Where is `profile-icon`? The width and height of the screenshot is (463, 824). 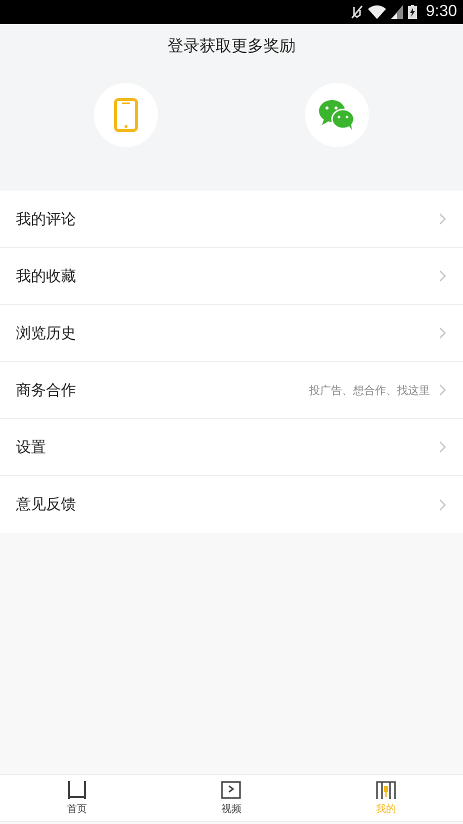
profile-icon is located at coordinates (386, 789).